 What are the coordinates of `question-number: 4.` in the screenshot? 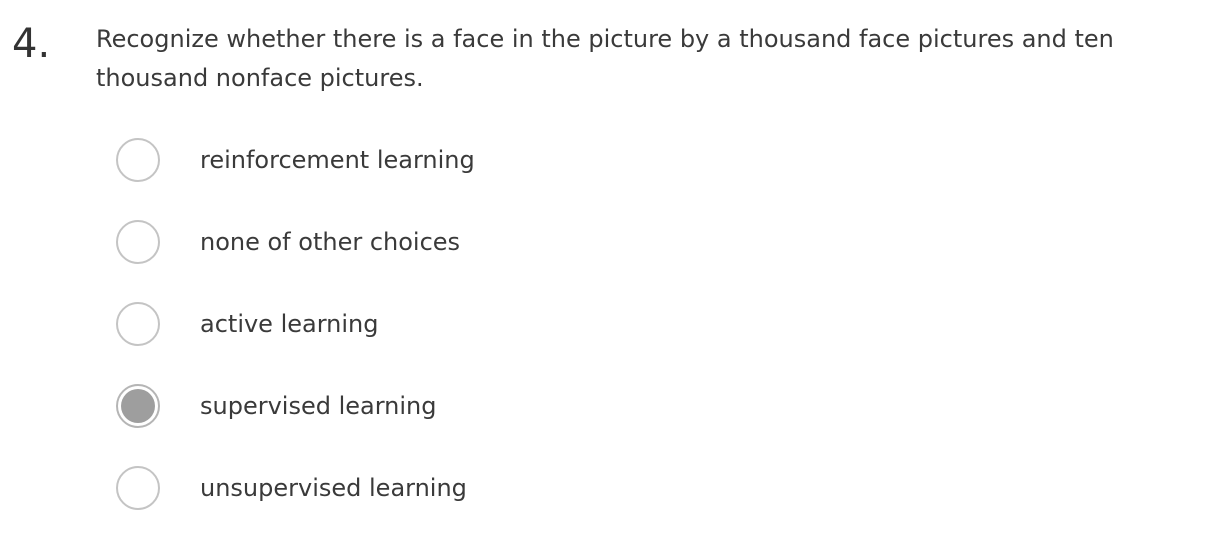 It's located at (31, 44).